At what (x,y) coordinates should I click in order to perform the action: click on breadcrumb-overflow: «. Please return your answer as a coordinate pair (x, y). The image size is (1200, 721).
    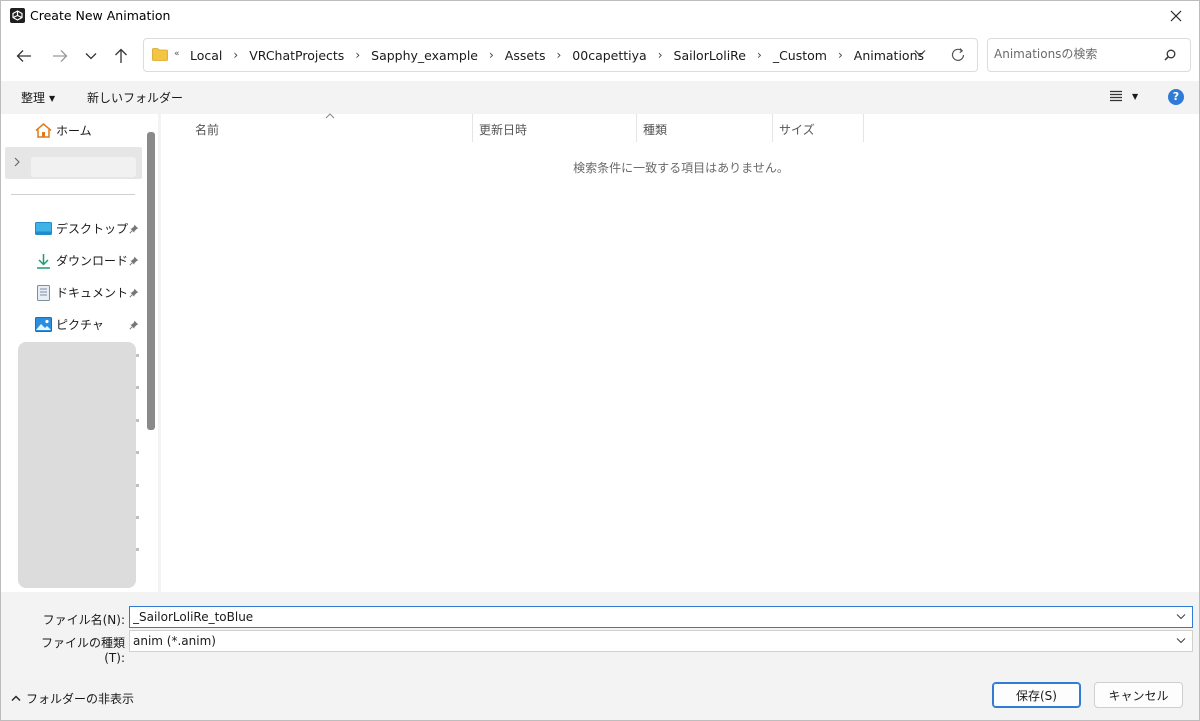
    Looking at the image, I should click on (177, 54).